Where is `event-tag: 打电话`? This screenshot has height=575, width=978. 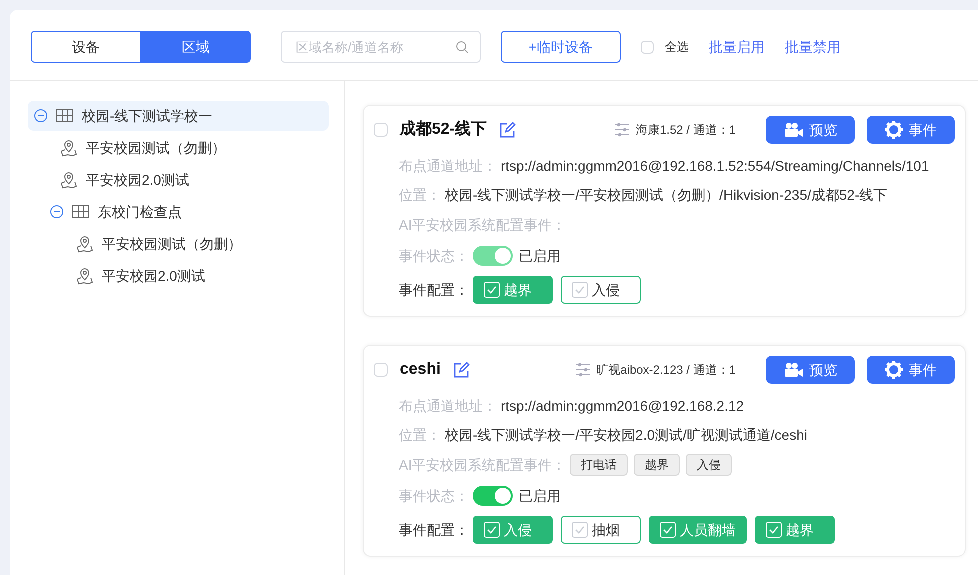 event-tag: 打电话 is located at coordinates (599, 465).